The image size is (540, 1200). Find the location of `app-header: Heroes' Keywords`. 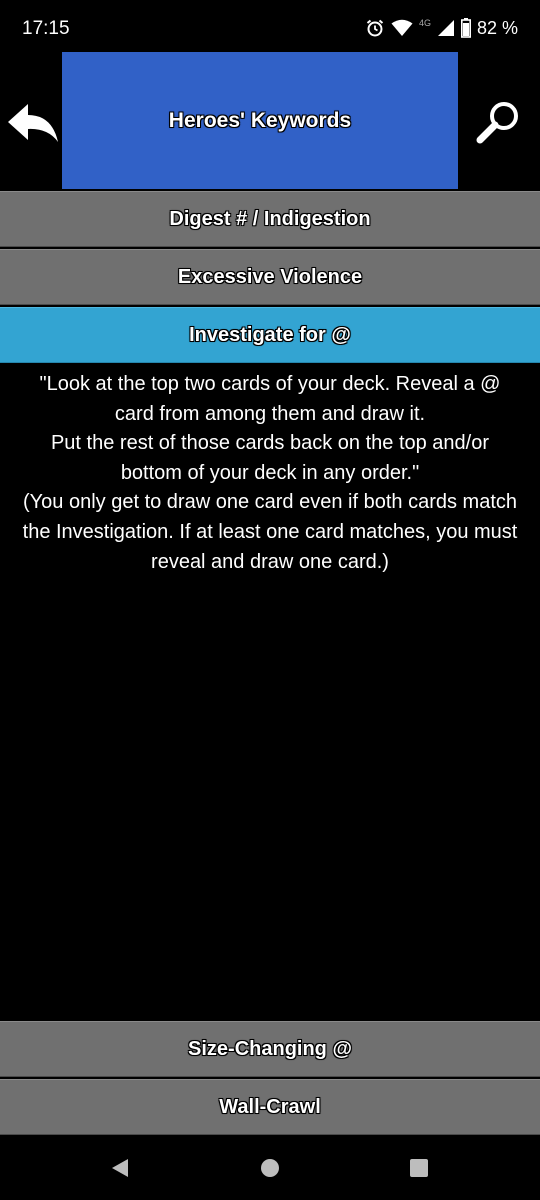

app-header: Heroes' Keywords is located at coordinates (270, 120).